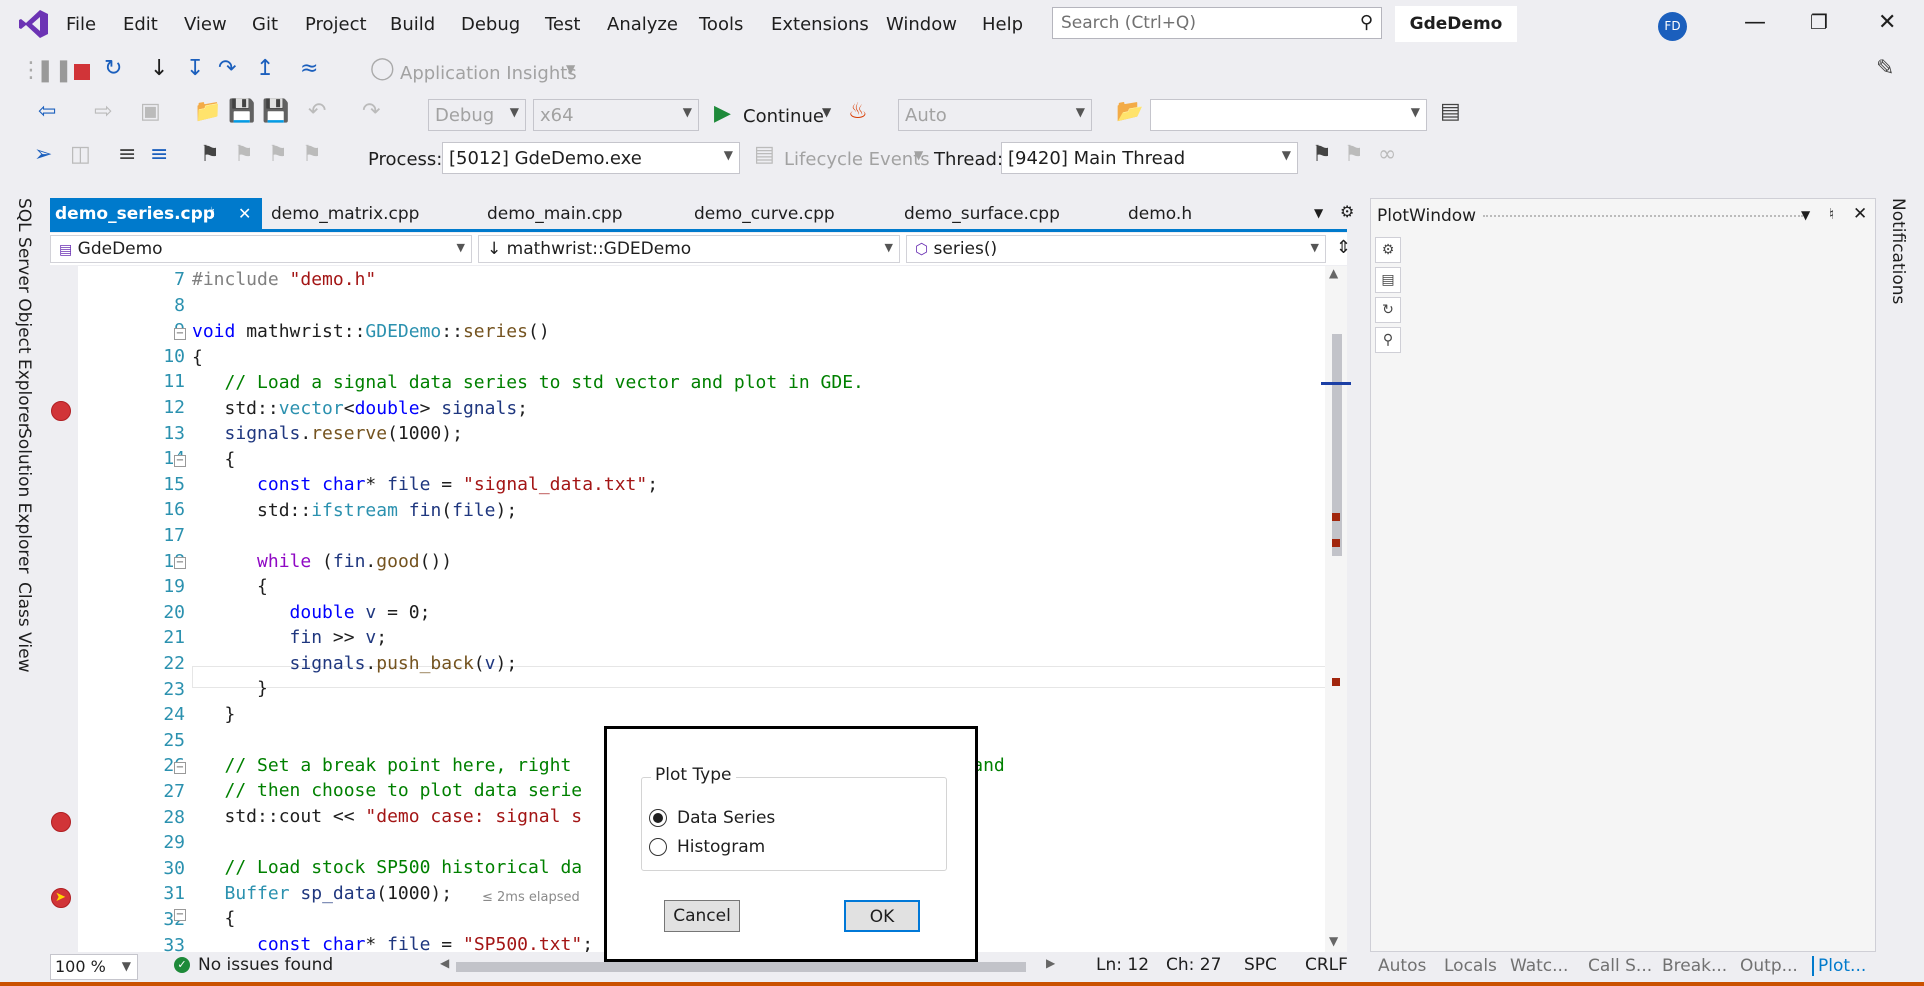 The height and width of the screenshot is (986, 1924). I want to click on application-insights: Application Insights, so click(488, 73).